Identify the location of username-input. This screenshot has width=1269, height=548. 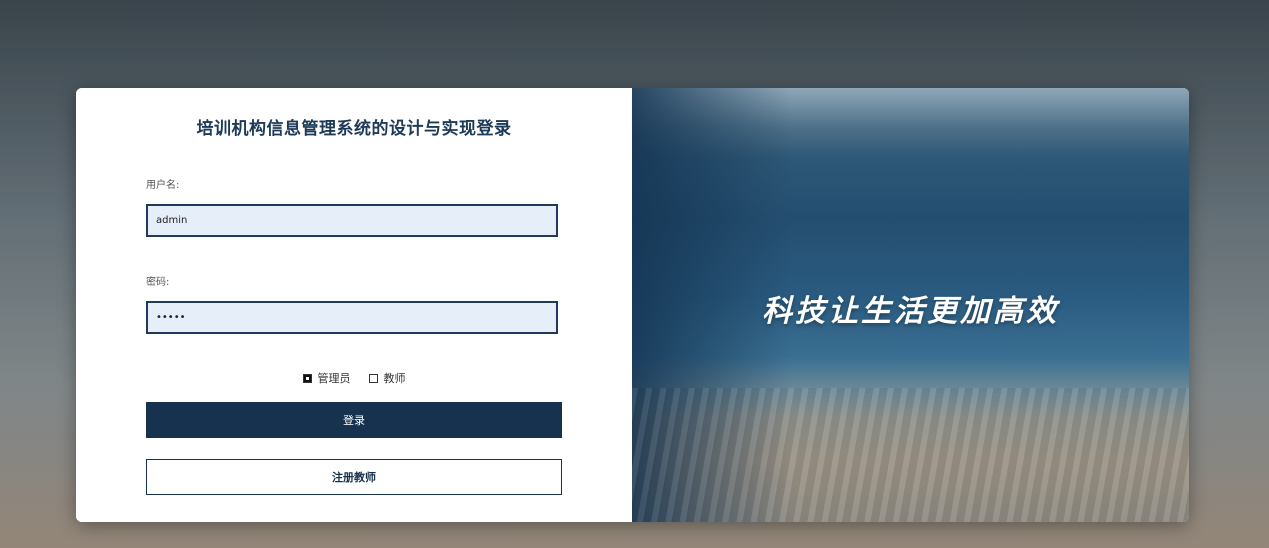
(352, 220).